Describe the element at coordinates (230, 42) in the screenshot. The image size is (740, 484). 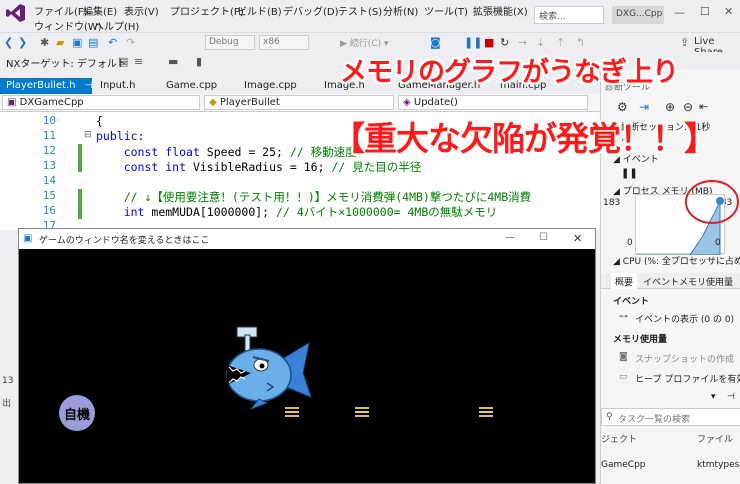
I see `config-select: Debug` at that location.